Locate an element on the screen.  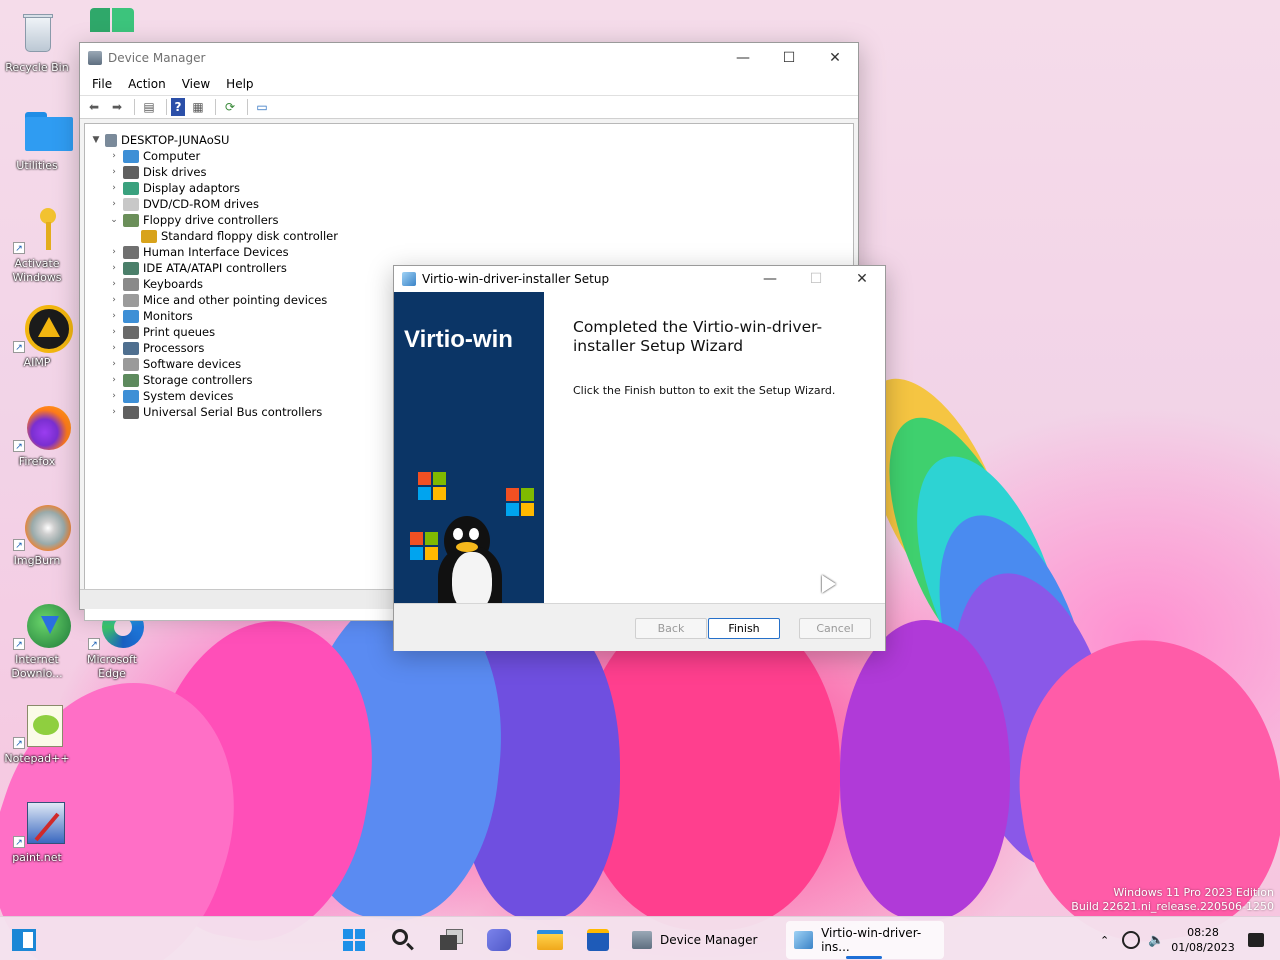
properties-icon: ▦ is located at coordinates (198, 107).